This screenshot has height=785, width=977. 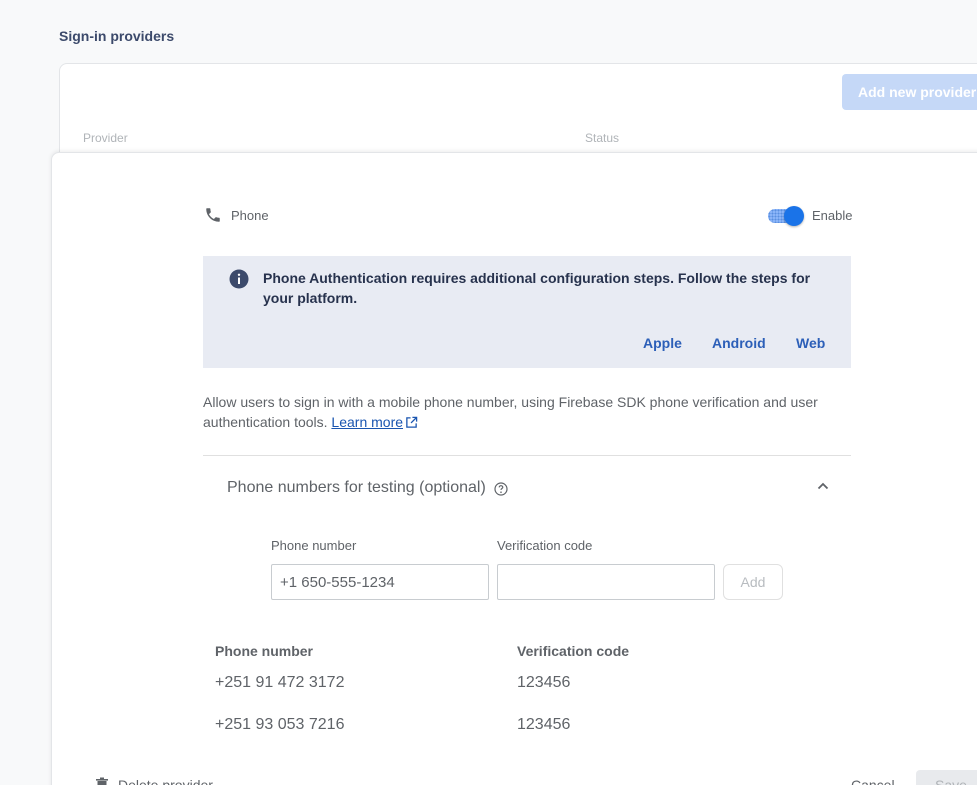 What do you see at coordinates (606, 582) in the screenshot?
I see `verification-code-input` at bounding box center [606, 582].